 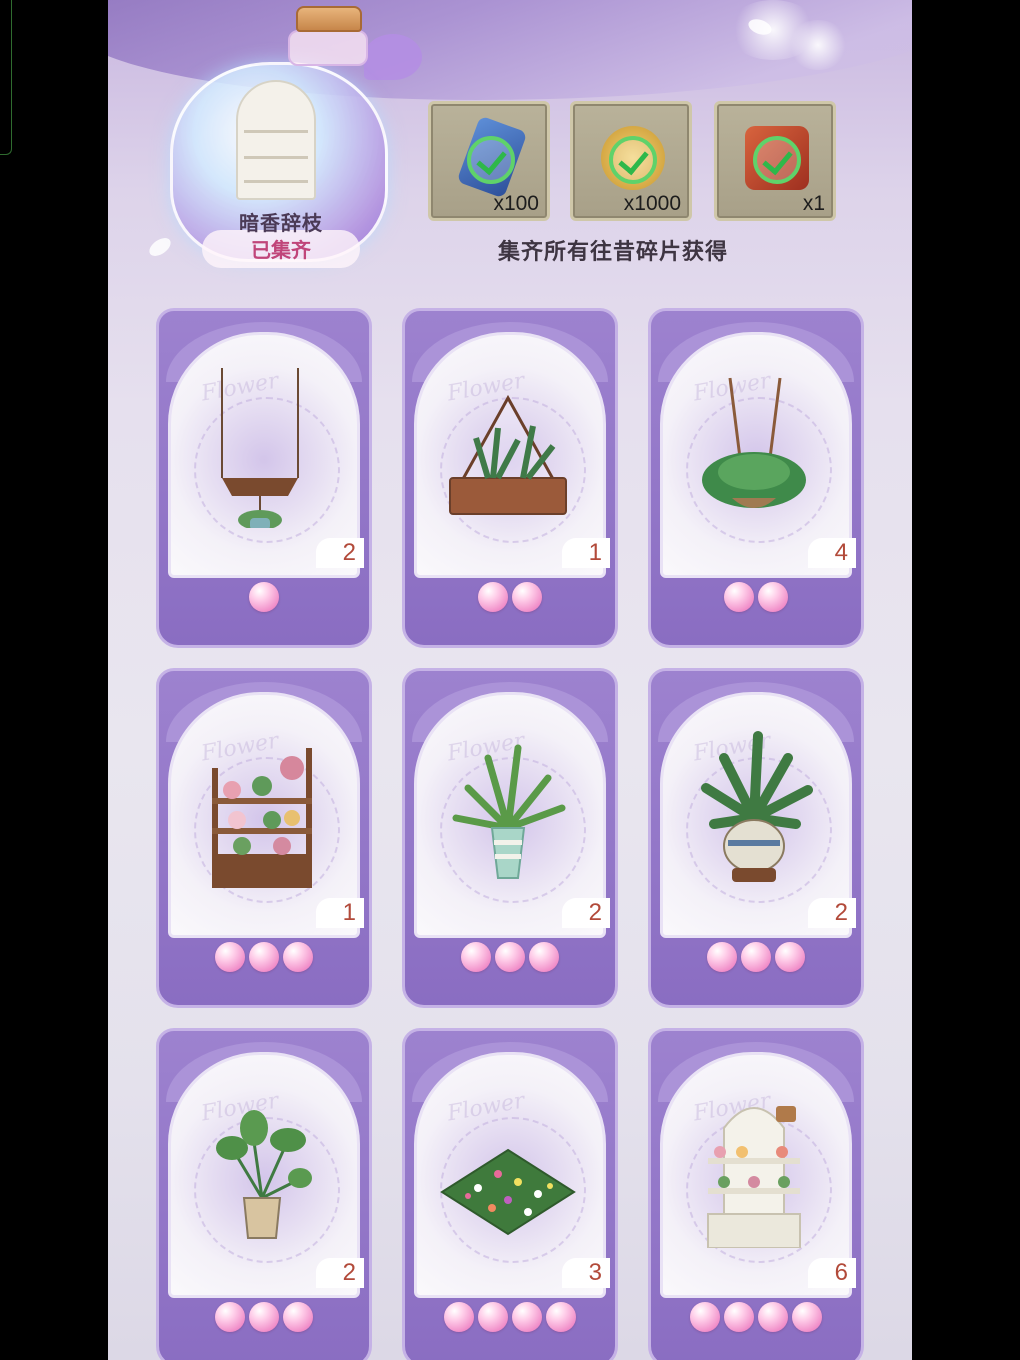 I want to click on reward-quantity: x1, so click(x=813, y=203).